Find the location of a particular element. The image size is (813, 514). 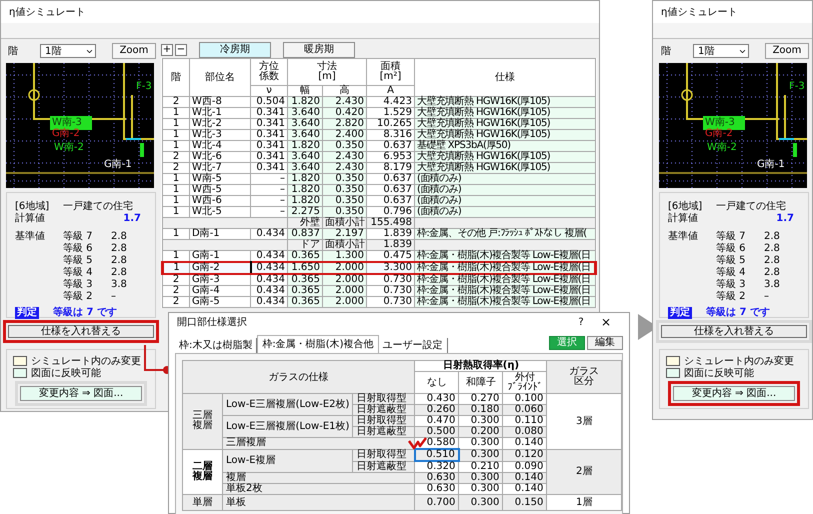

group-label: 二層 is located at coordinates (203, 467).